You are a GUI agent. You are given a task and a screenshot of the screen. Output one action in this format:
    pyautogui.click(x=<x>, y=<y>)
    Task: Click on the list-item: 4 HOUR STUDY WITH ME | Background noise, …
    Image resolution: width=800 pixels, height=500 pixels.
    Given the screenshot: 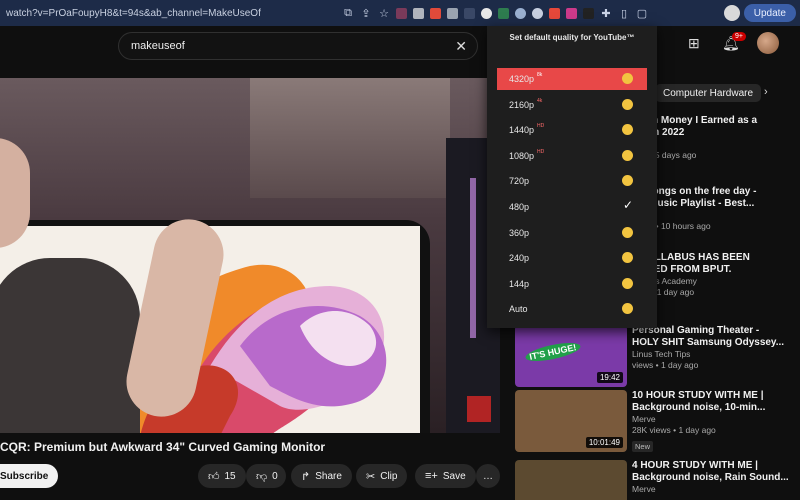 What is the action you would take?
    pyautogui.click(x=657, y=480)
    